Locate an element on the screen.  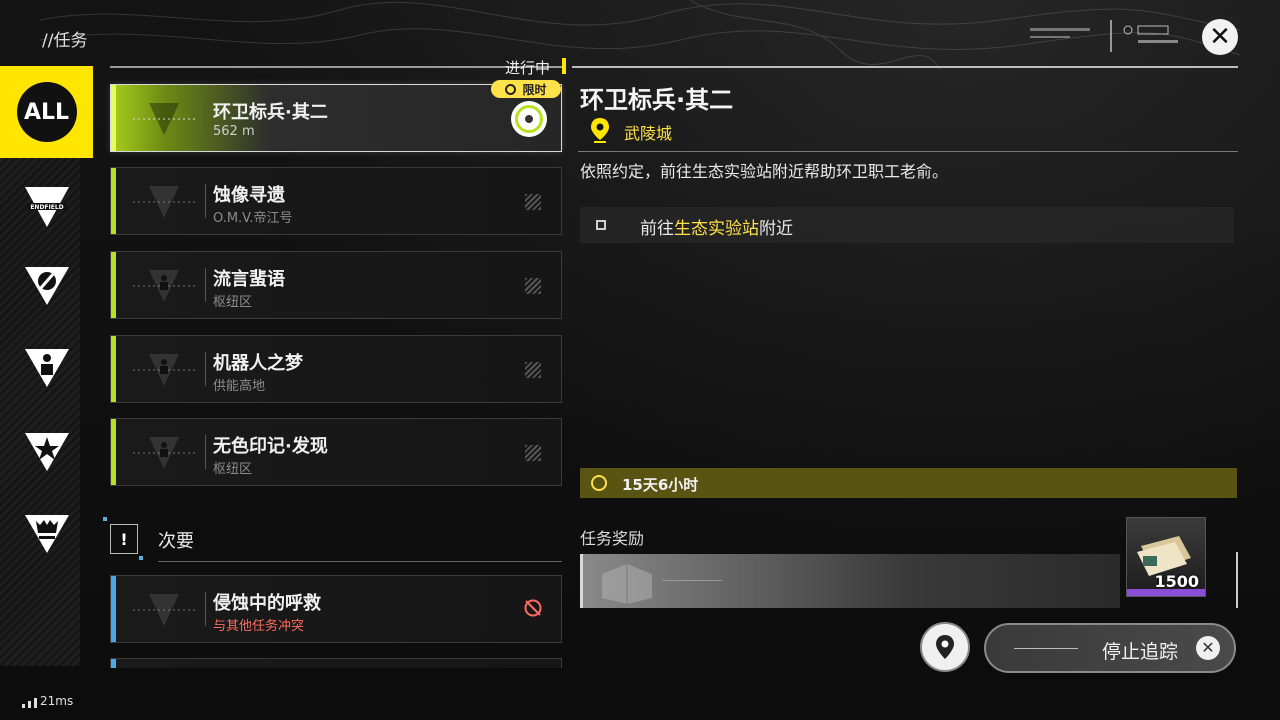
endfield-icon: ENDFIELD is located at coordinates (46, 207).